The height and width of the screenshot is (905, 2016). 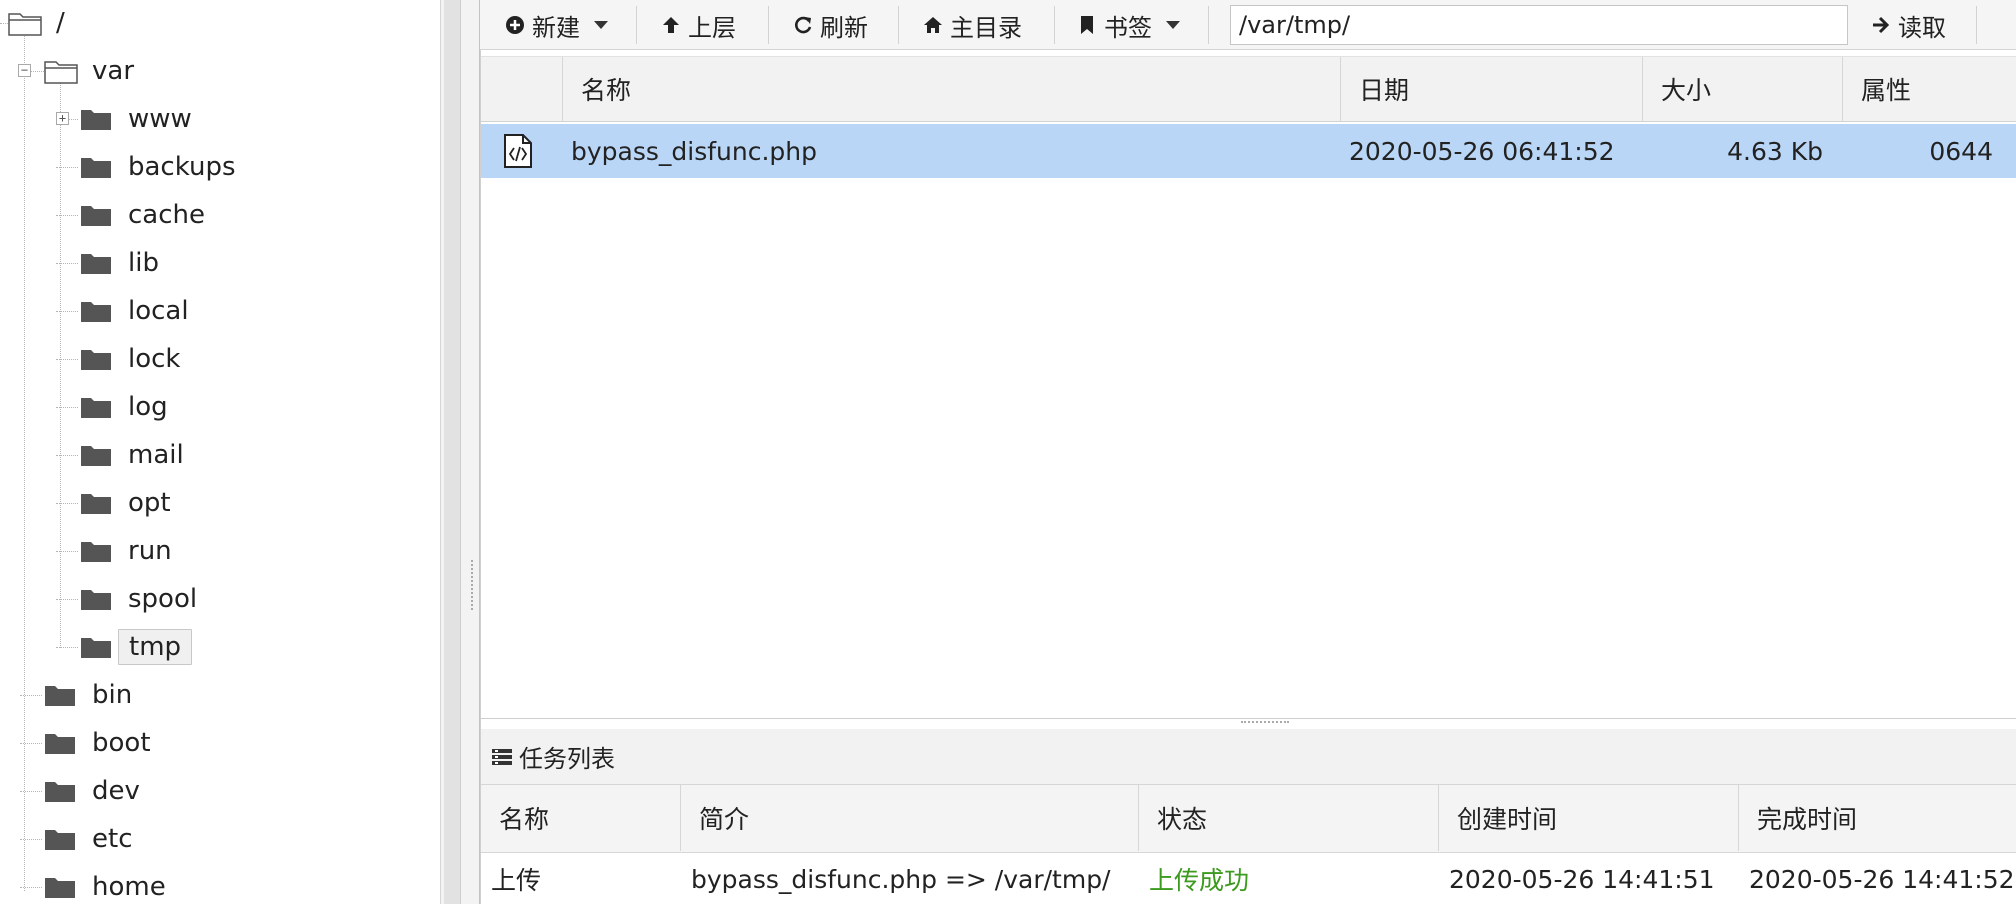 I want to click on tree-node-opt: opt, so click(x=125, y=503).